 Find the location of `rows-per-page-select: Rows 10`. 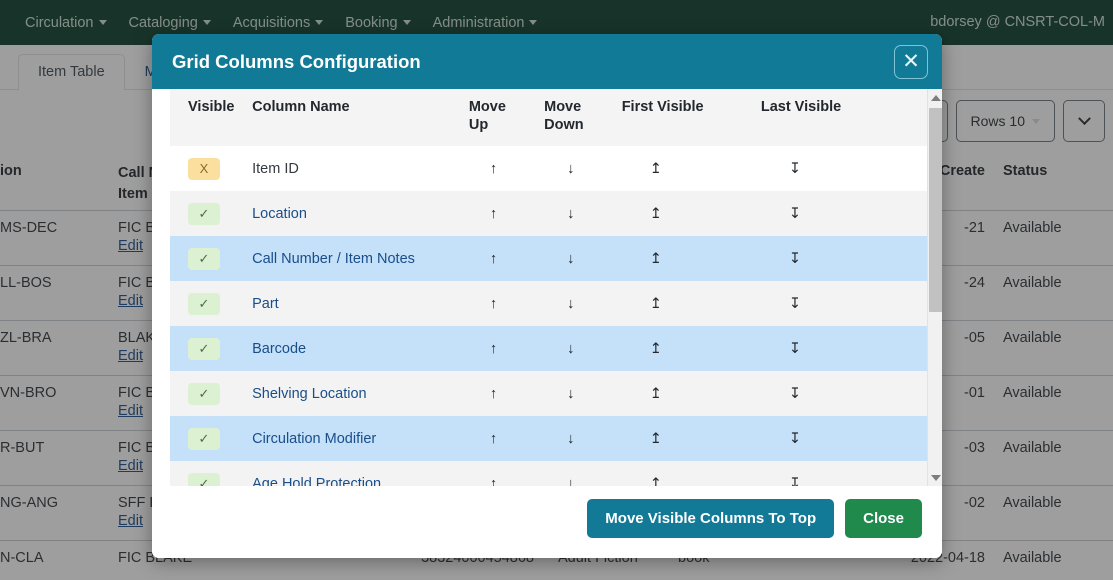

rows-per-page-select: Rows 10 is located at coordinates (1005, 121).